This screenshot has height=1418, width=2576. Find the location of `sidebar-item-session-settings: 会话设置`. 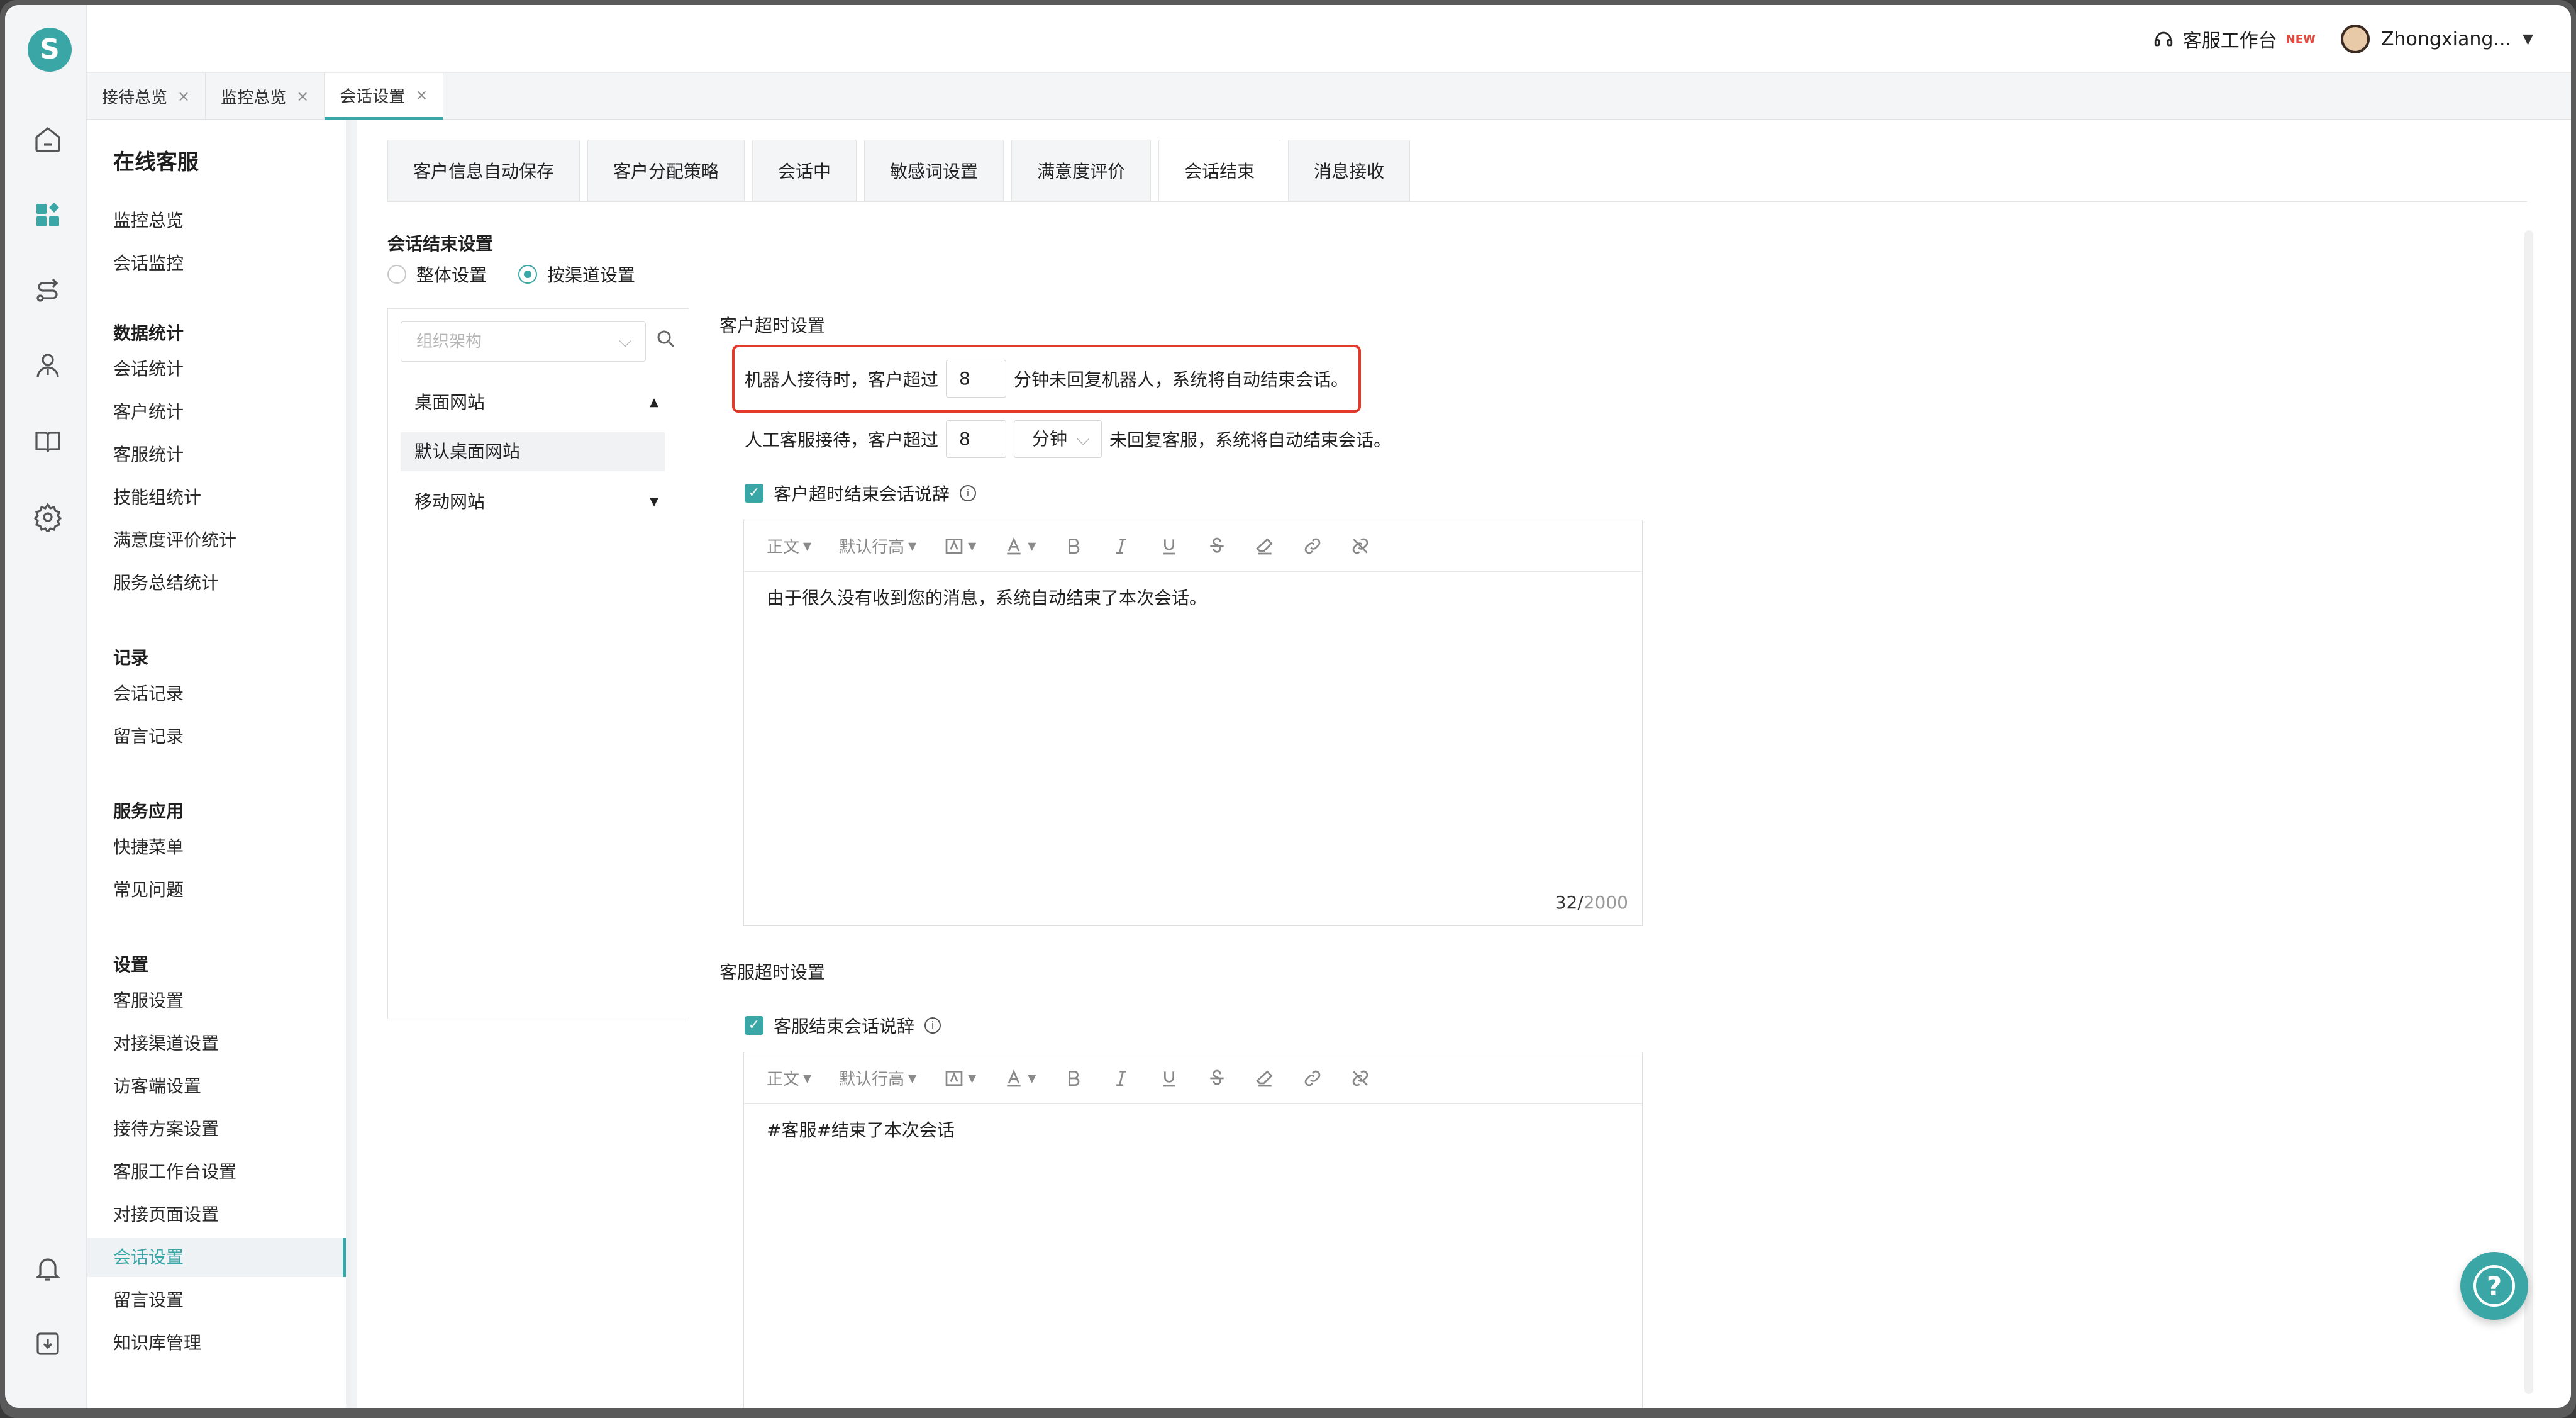

sidebar-item-session-settings: 会话设置 is located at coordinates (216, 1257).